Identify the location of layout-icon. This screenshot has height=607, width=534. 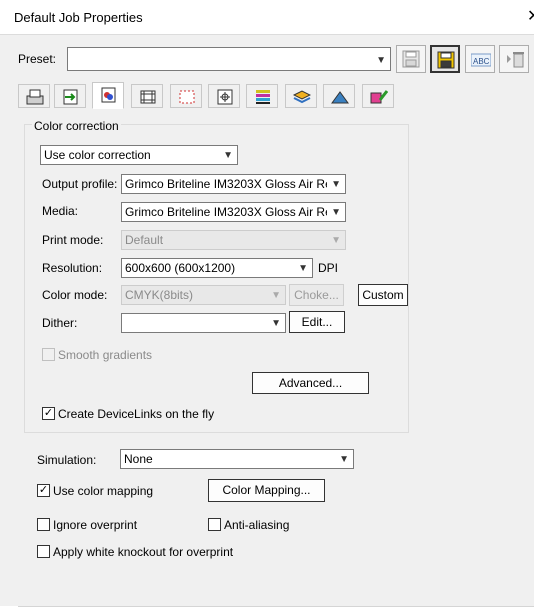
(148, 97).